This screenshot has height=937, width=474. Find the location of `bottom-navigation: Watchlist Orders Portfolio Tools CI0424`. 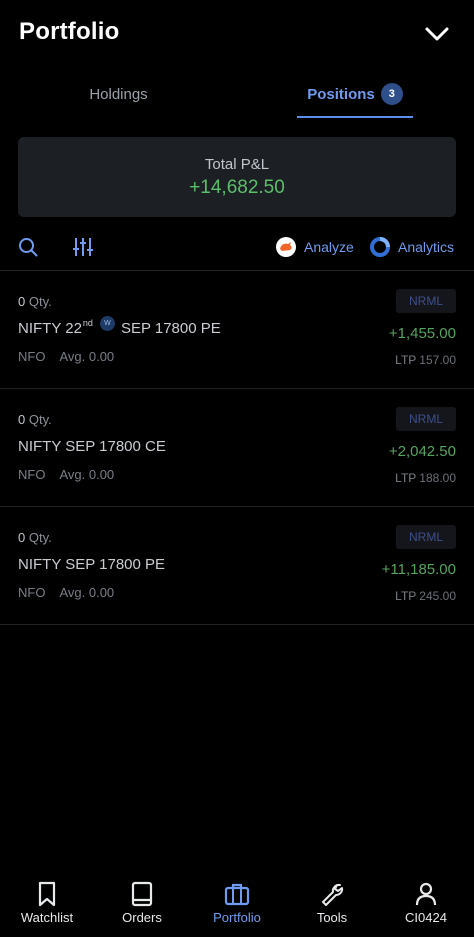

bottom-navigation: Watchlist Orders Portfolio Tools CI0424 is located at coordinates (237, 902).